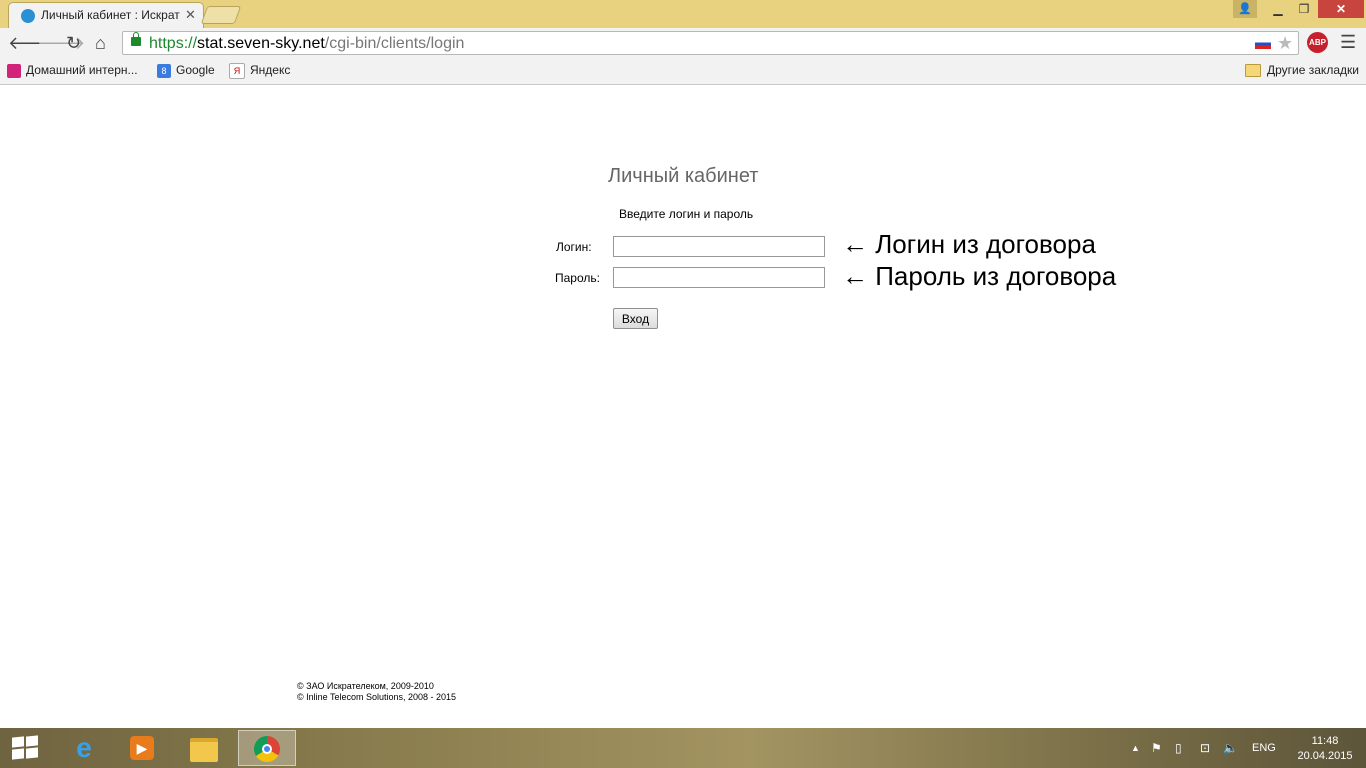 The height and width of the screenshot is (768, 1366). Describe the element at coordinates (1341, 9) in the screenshot. I see `close-window-button: ✕` at that location.